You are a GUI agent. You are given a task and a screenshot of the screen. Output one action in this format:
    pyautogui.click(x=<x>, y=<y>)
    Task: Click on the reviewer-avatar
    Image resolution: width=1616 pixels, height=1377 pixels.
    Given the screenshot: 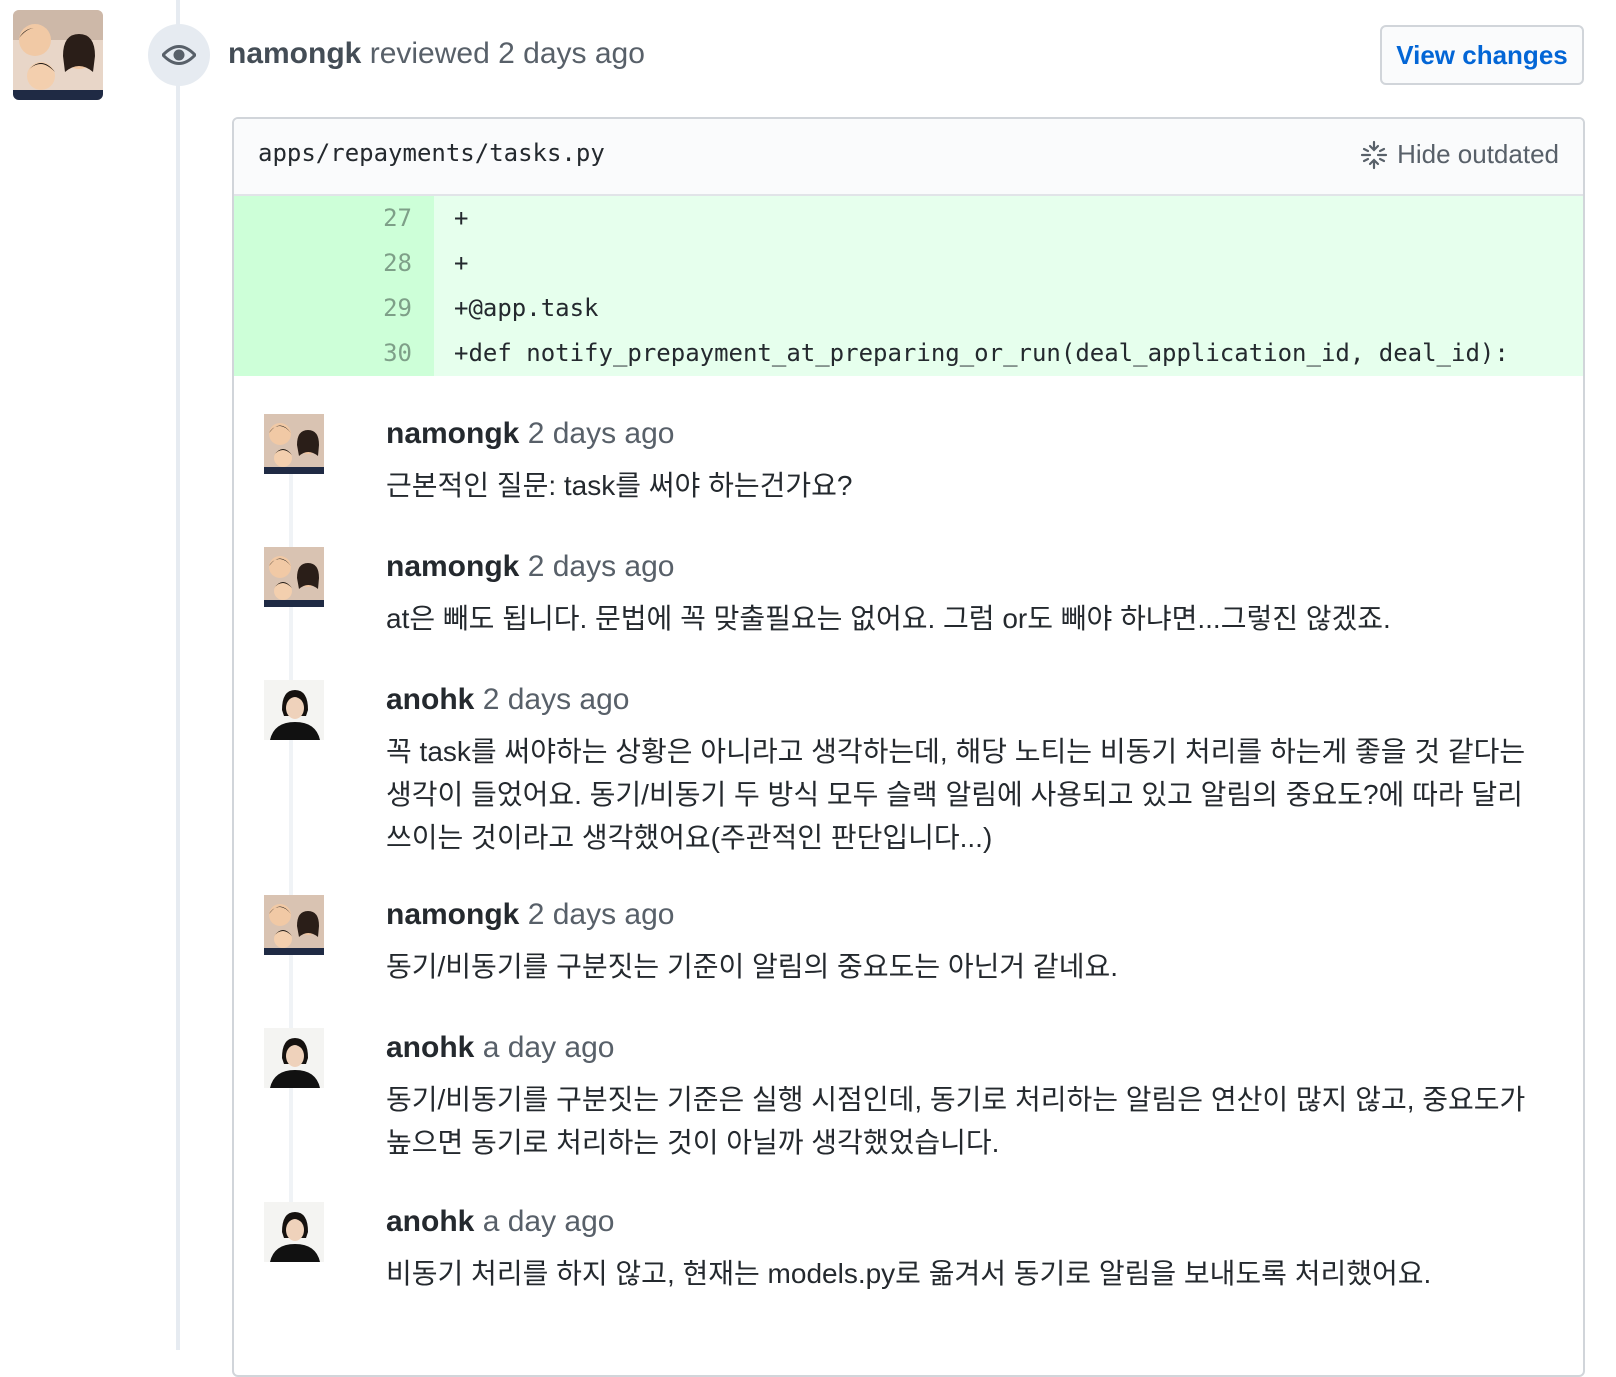 What is the action you would take?
    pyautogui.click(x=58, y=55)
    